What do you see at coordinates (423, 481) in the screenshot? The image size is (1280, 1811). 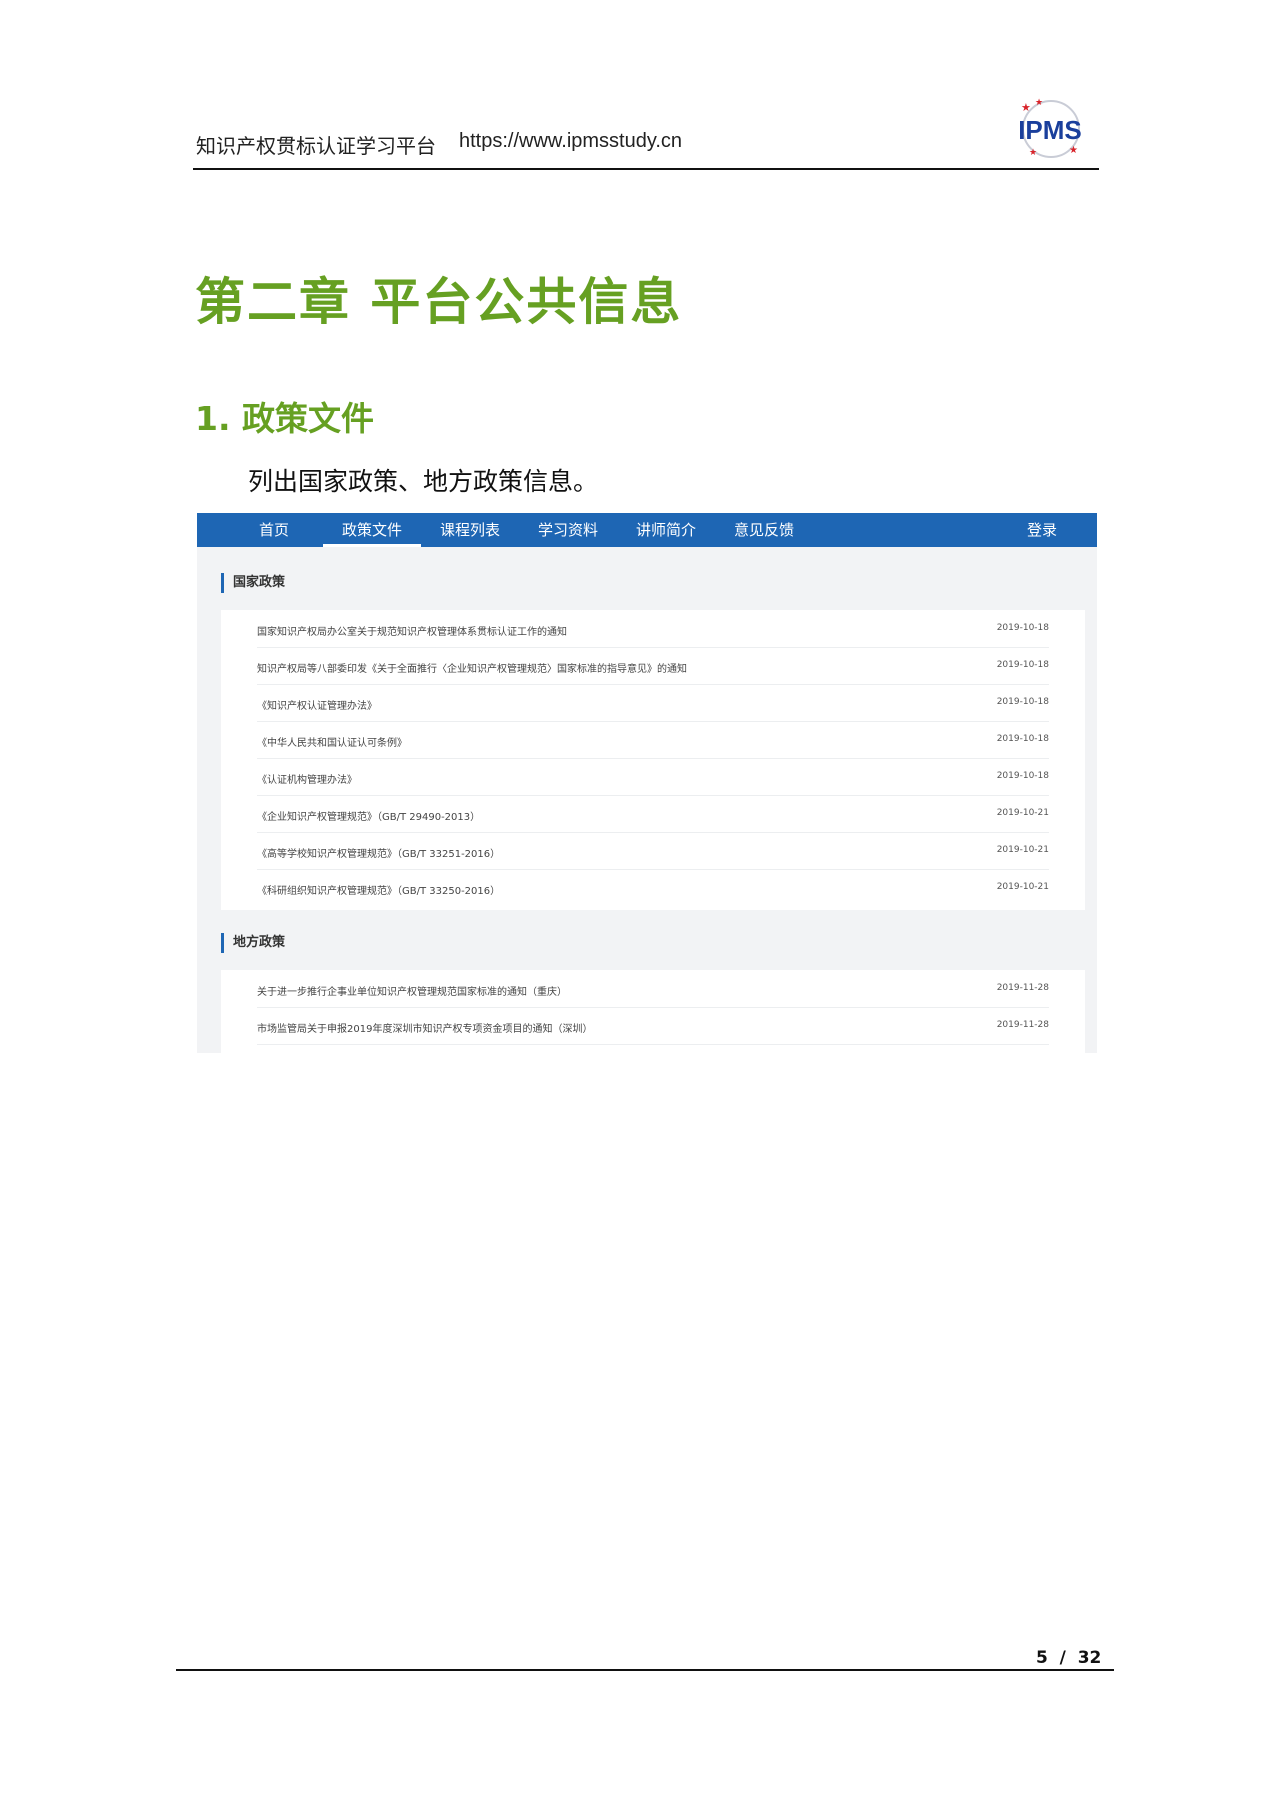 I see `intro-text: 列出国家政策、地方政策信息。` at bounding box center [423, 481].